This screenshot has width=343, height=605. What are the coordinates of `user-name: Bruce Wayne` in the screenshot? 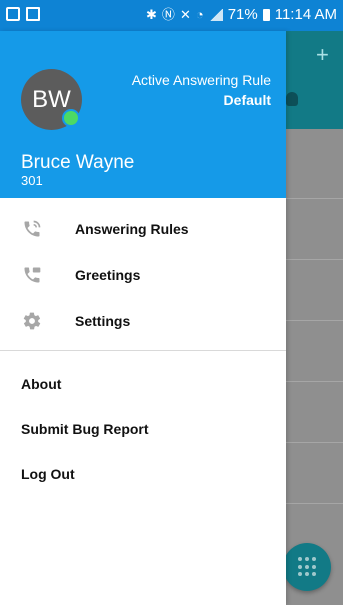 It's located at (78, 162).